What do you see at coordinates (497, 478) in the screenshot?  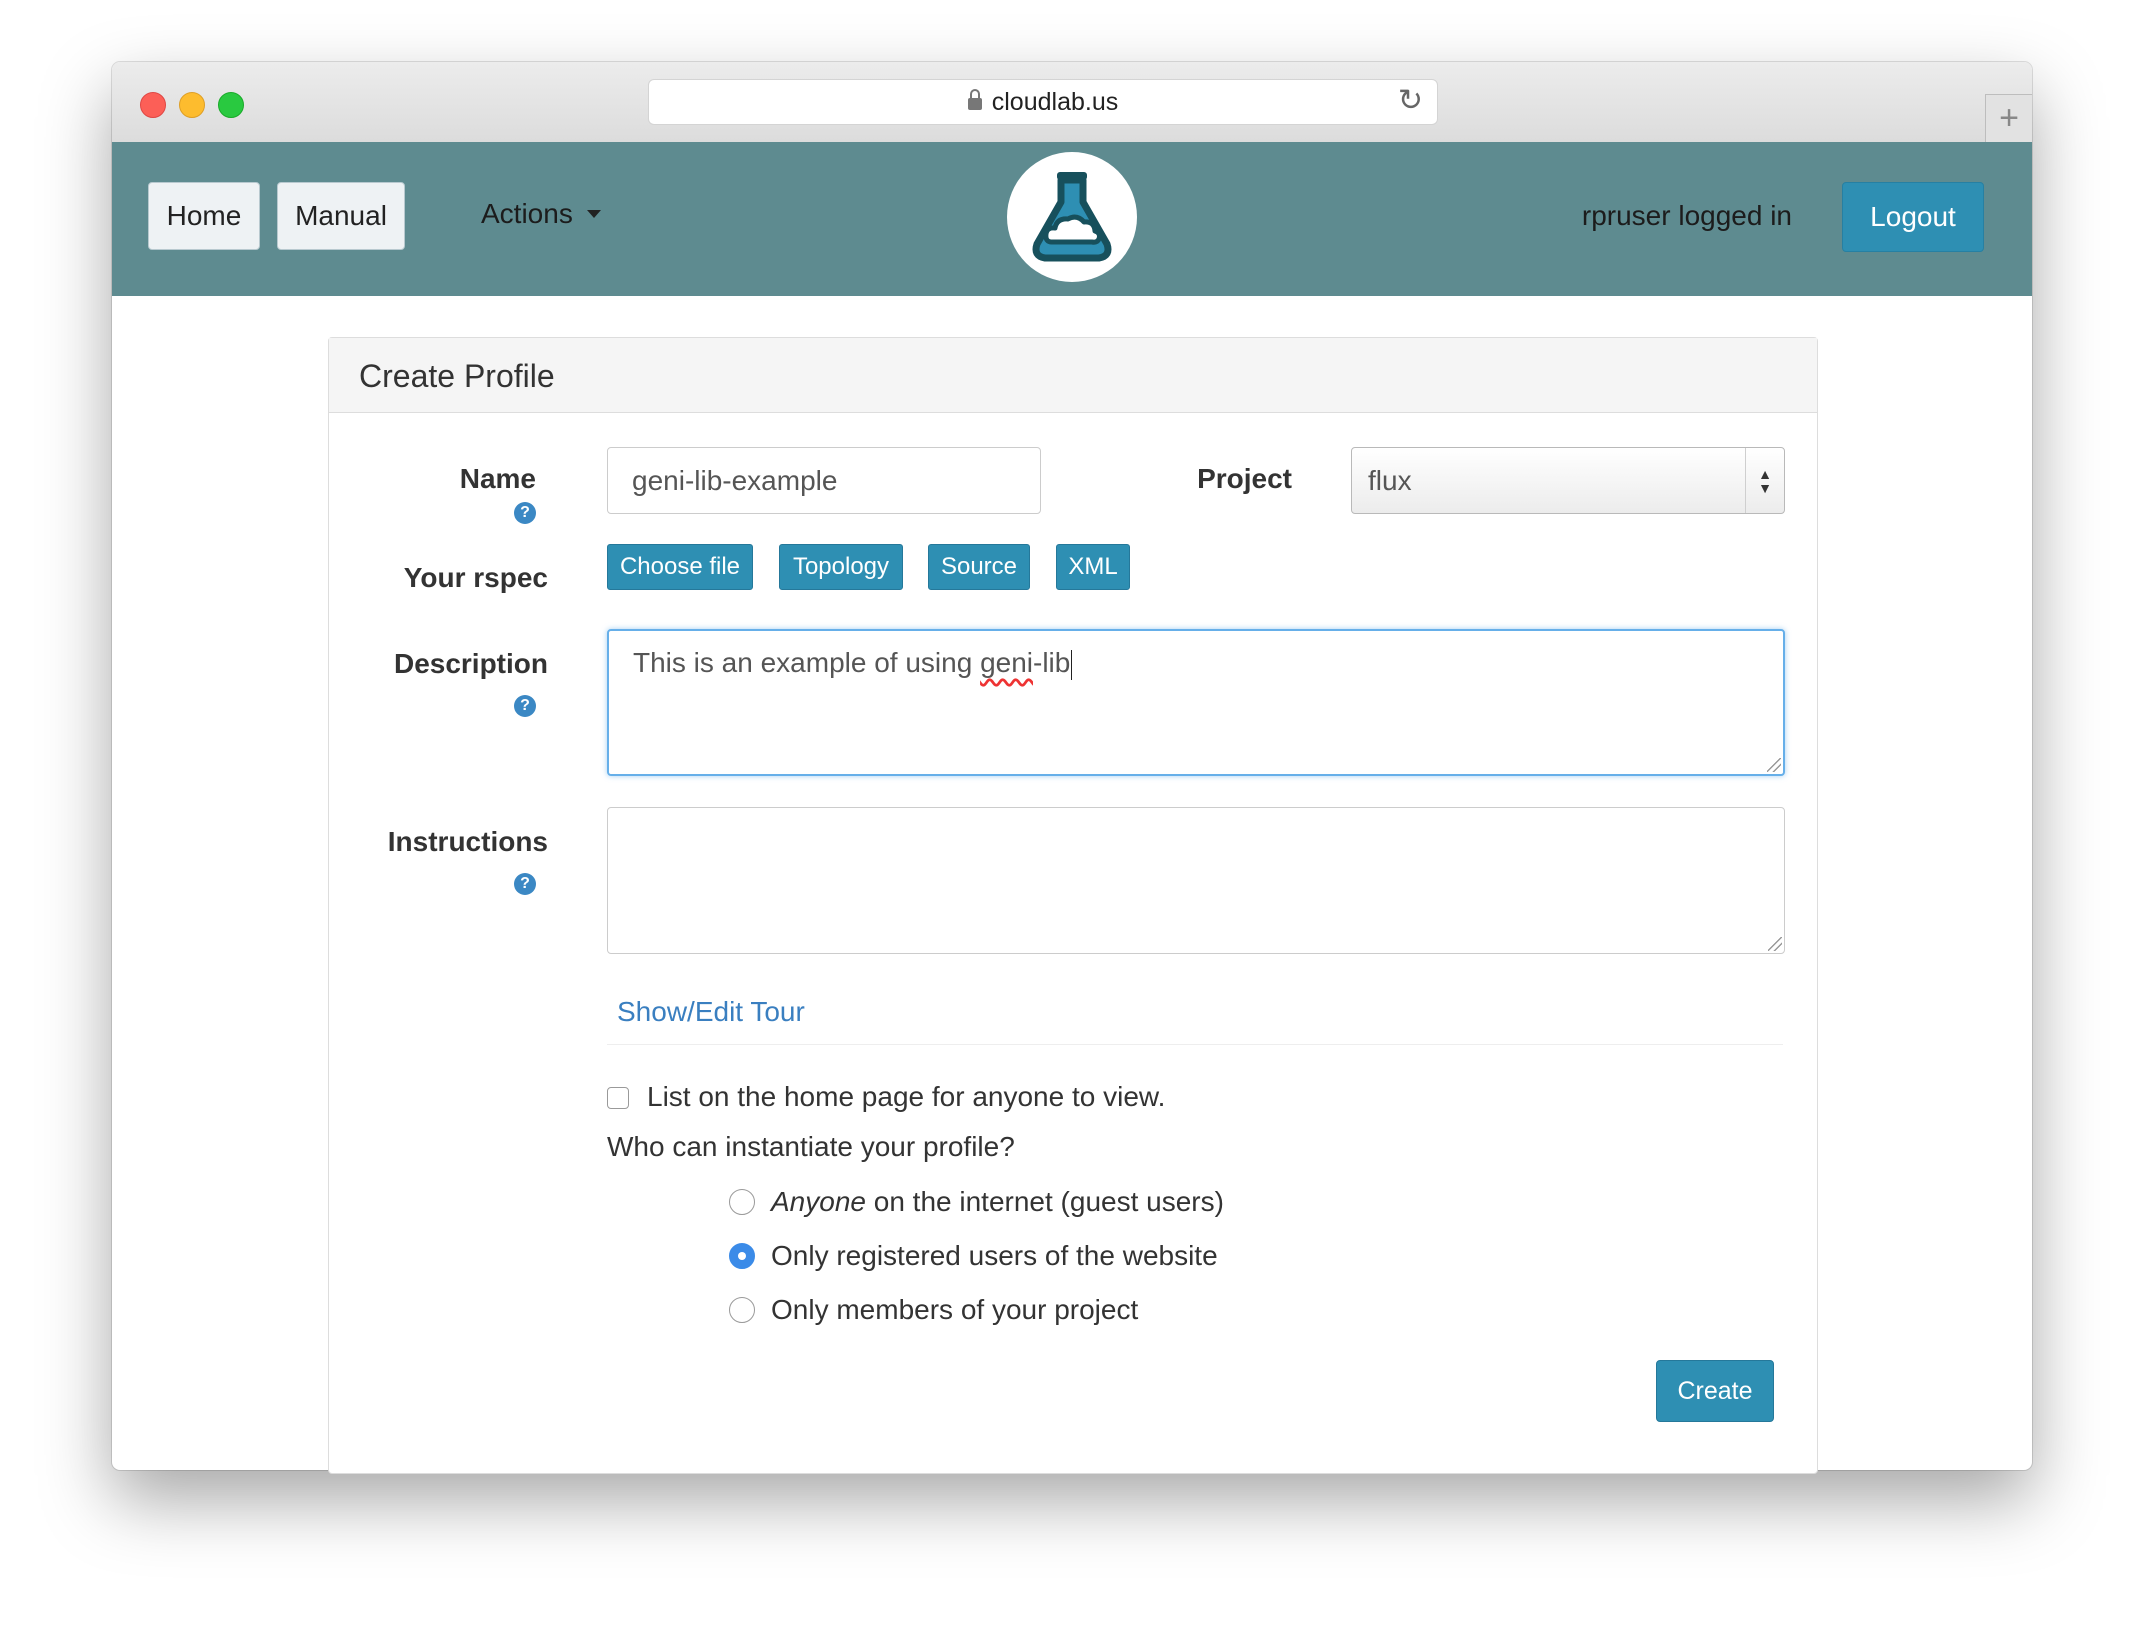 I see `name-label-text: Name` at bounding box center [497, 478].